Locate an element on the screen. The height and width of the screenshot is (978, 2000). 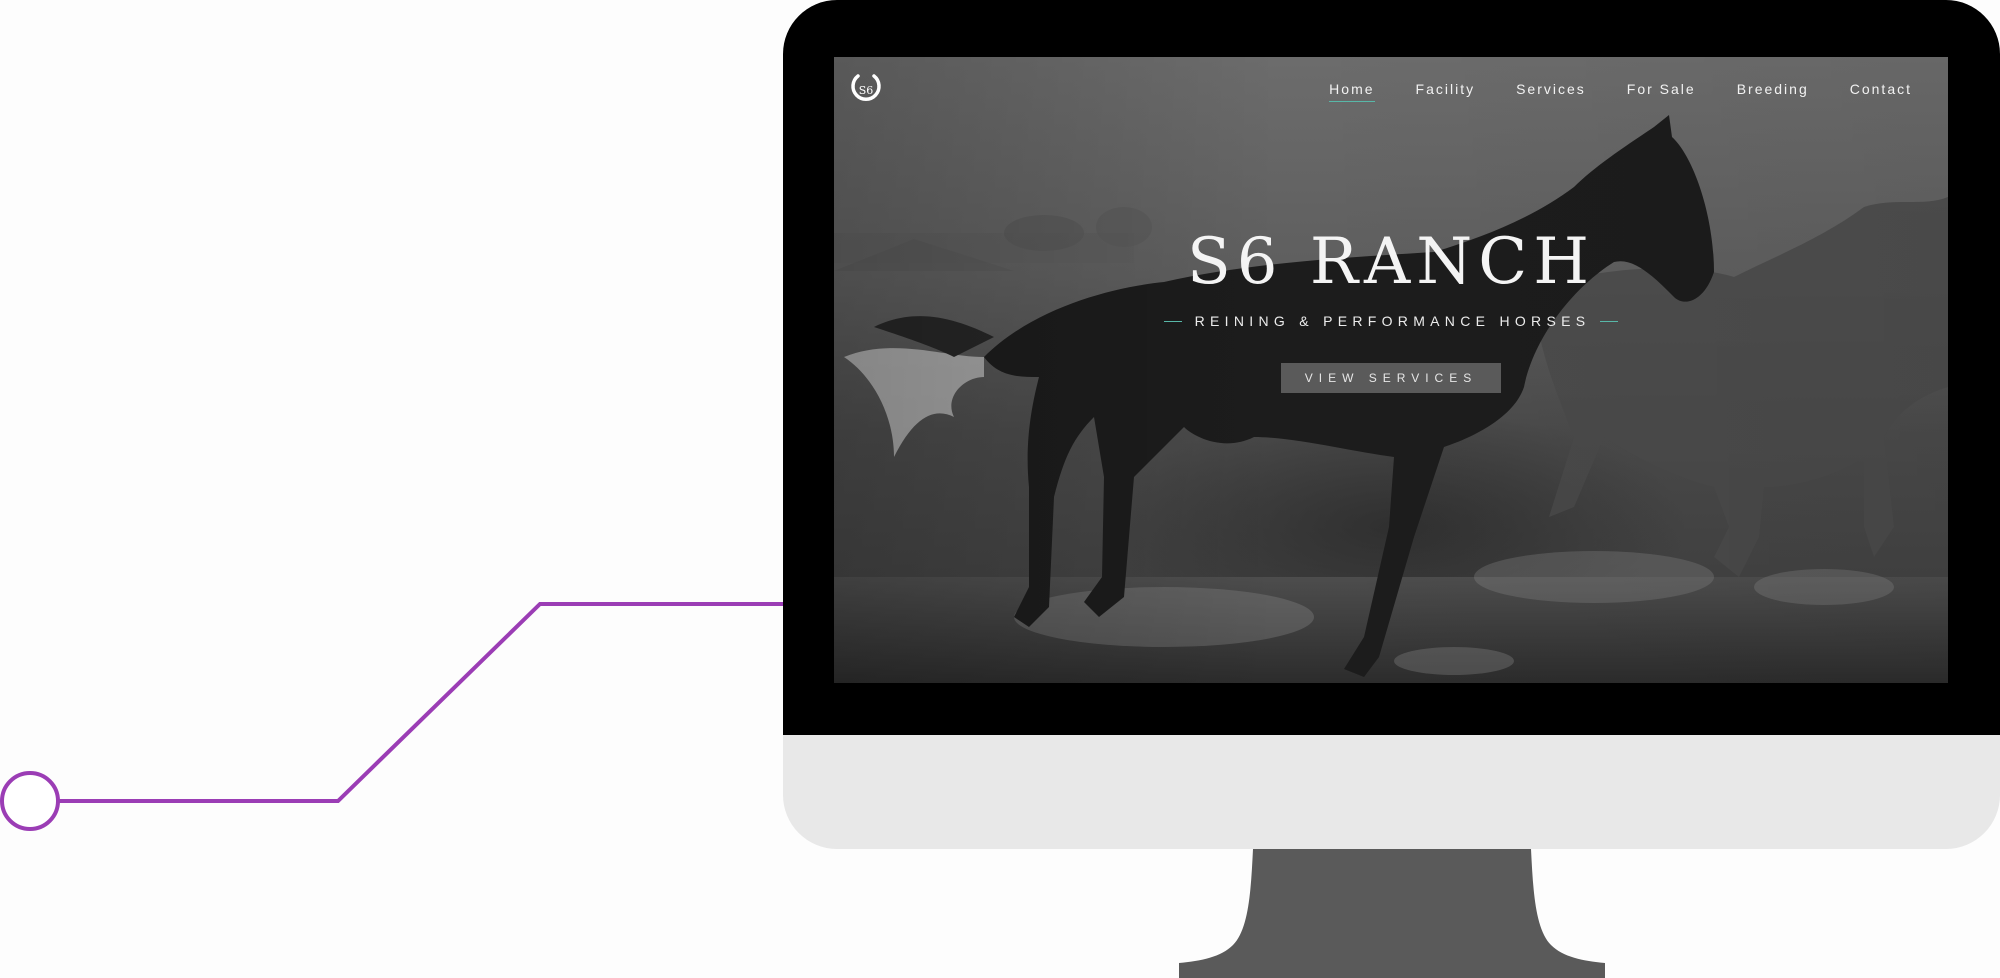
connector-line is located at coordinates (395, 716).